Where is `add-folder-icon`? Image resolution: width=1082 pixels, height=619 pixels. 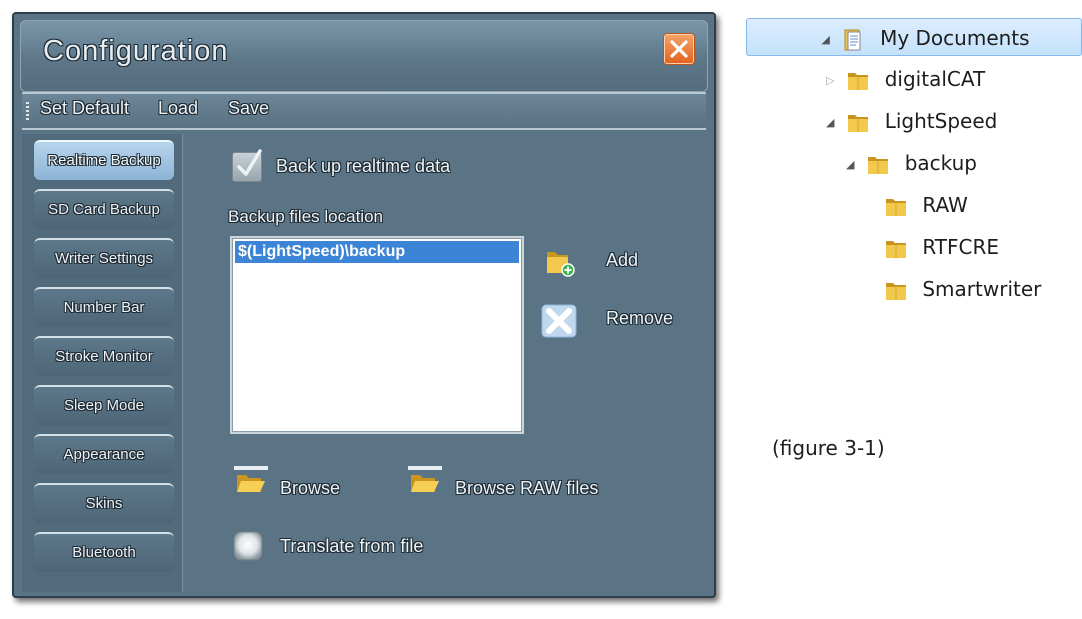
add-folder-icon is located at coordinates (561, 264).